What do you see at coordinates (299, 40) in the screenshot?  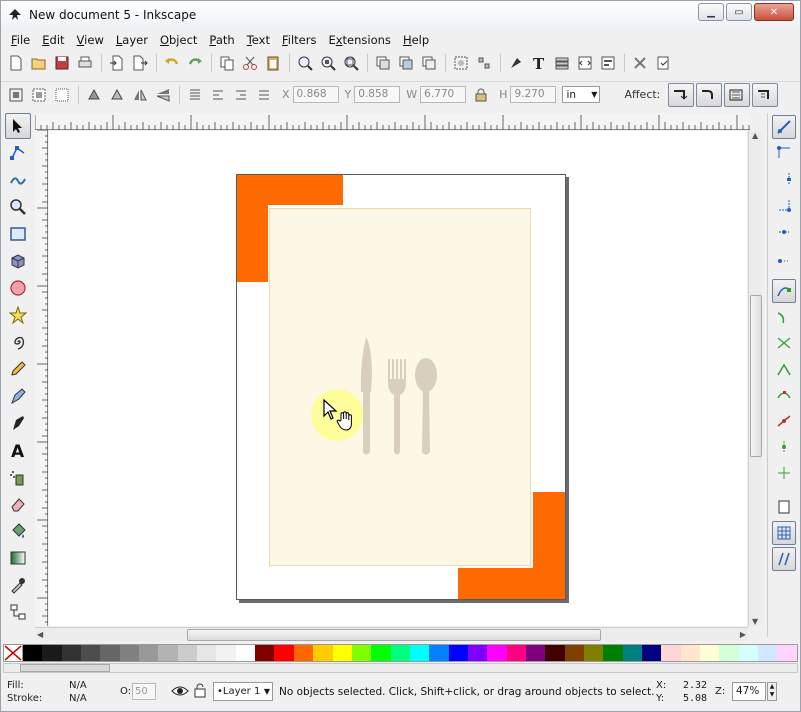 I see `menu-filters: Filters` at bounding box center [299, 40].